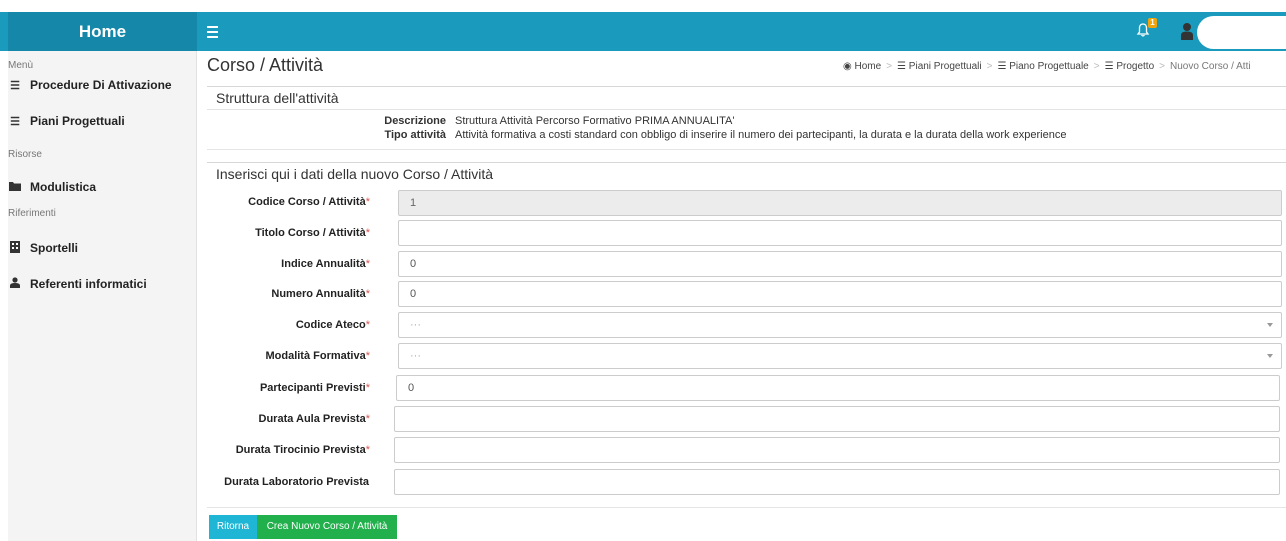 The width and height of the screenshot is (1286, 541). I want to click on field-label-numero-annualita: Numero Annualità*, so click(320, 294).